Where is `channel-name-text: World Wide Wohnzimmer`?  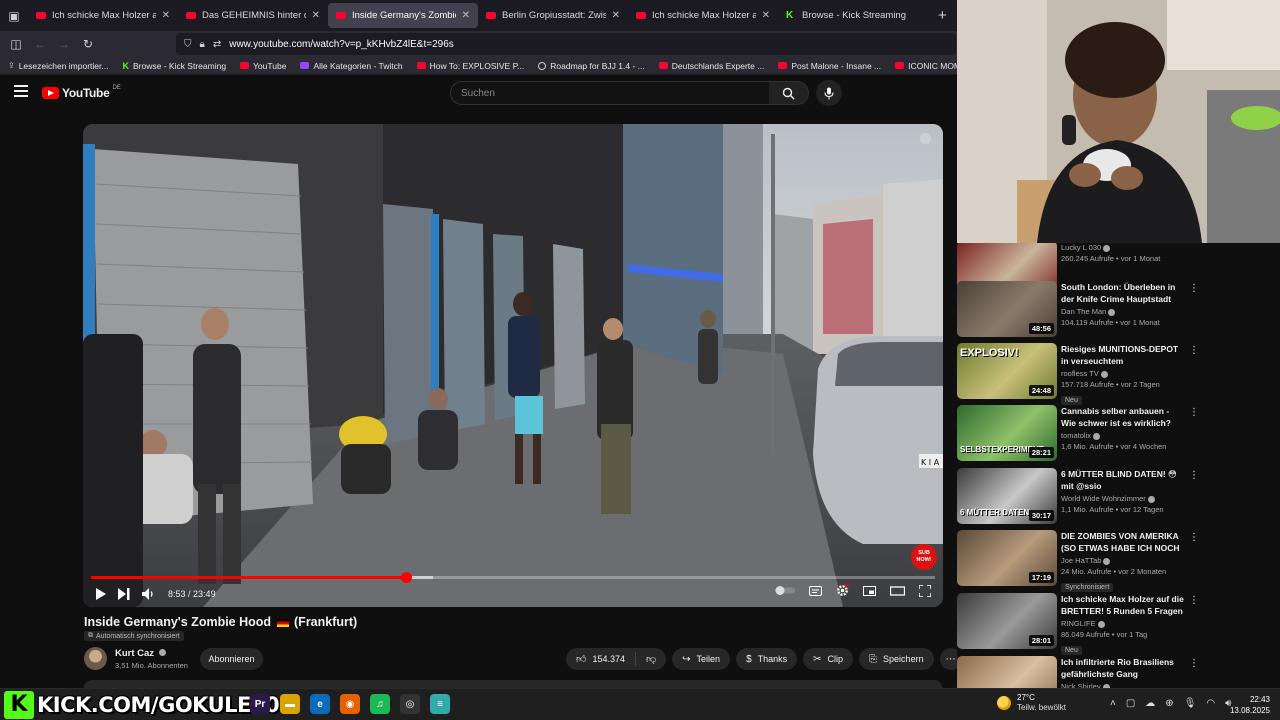
channel-name-text: World Wide Wohnzimmer is located at coordinates (1103, 498).